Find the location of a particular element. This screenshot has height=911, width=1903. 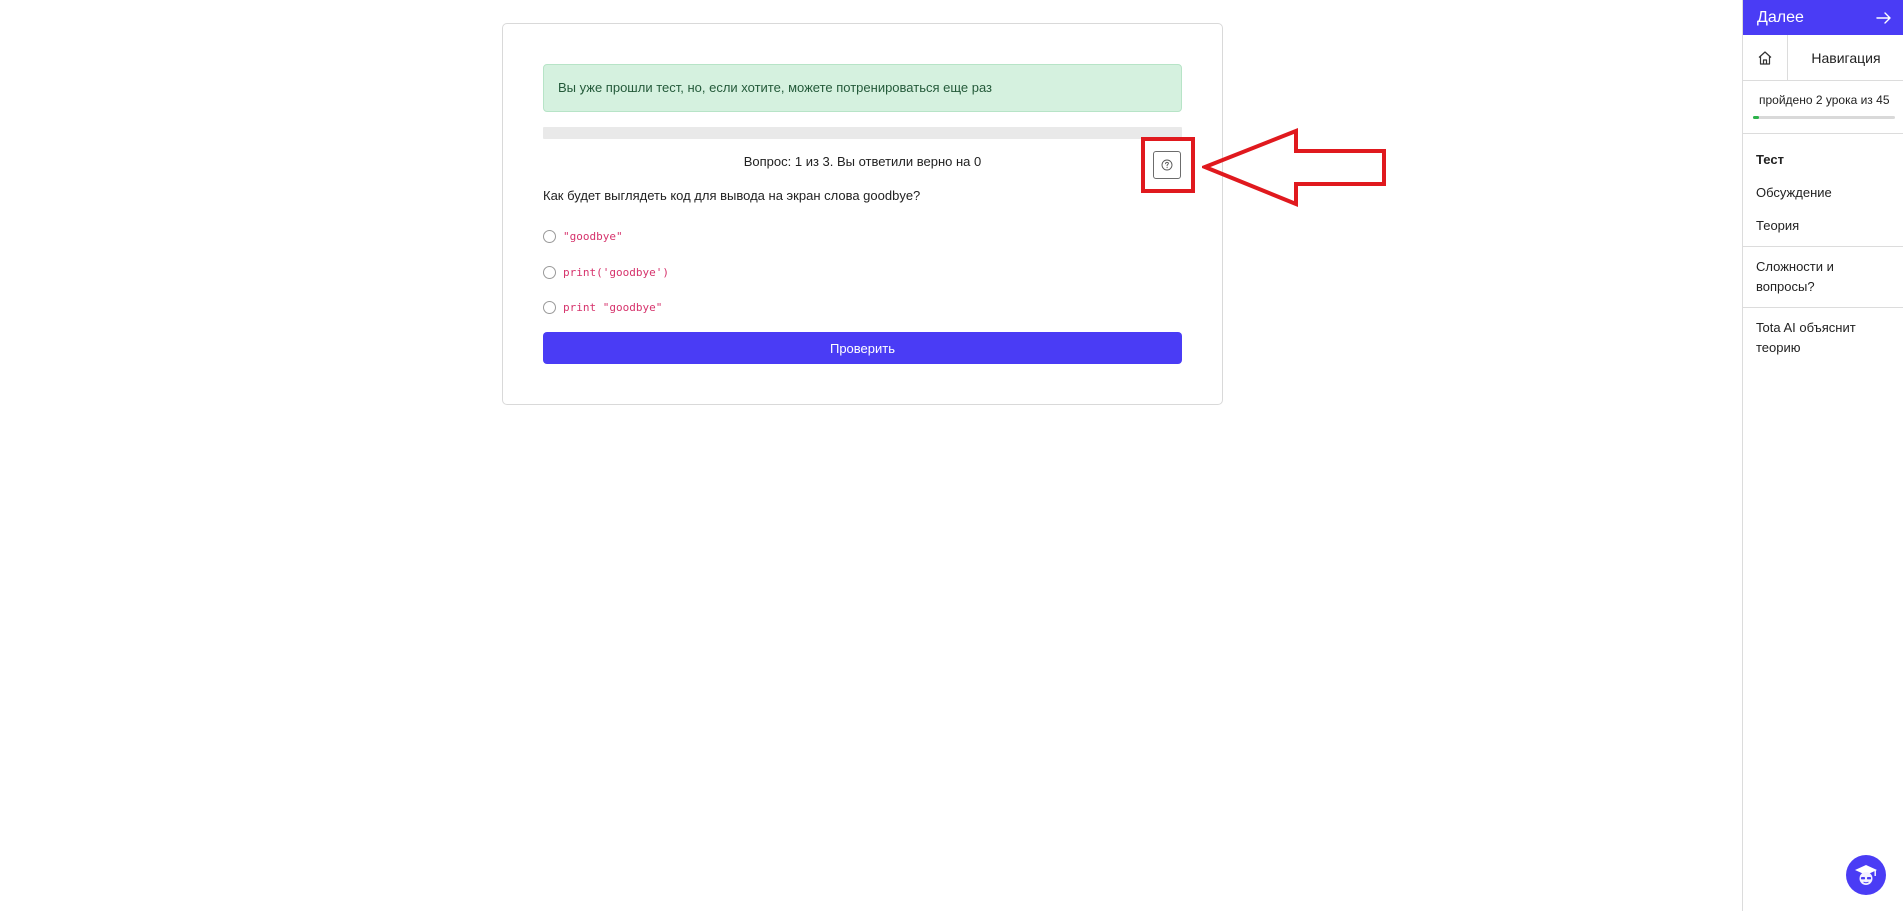

sidebar-link-tota-ai: Tota AI объяснит теорию is located at coordinates (1818, 338).